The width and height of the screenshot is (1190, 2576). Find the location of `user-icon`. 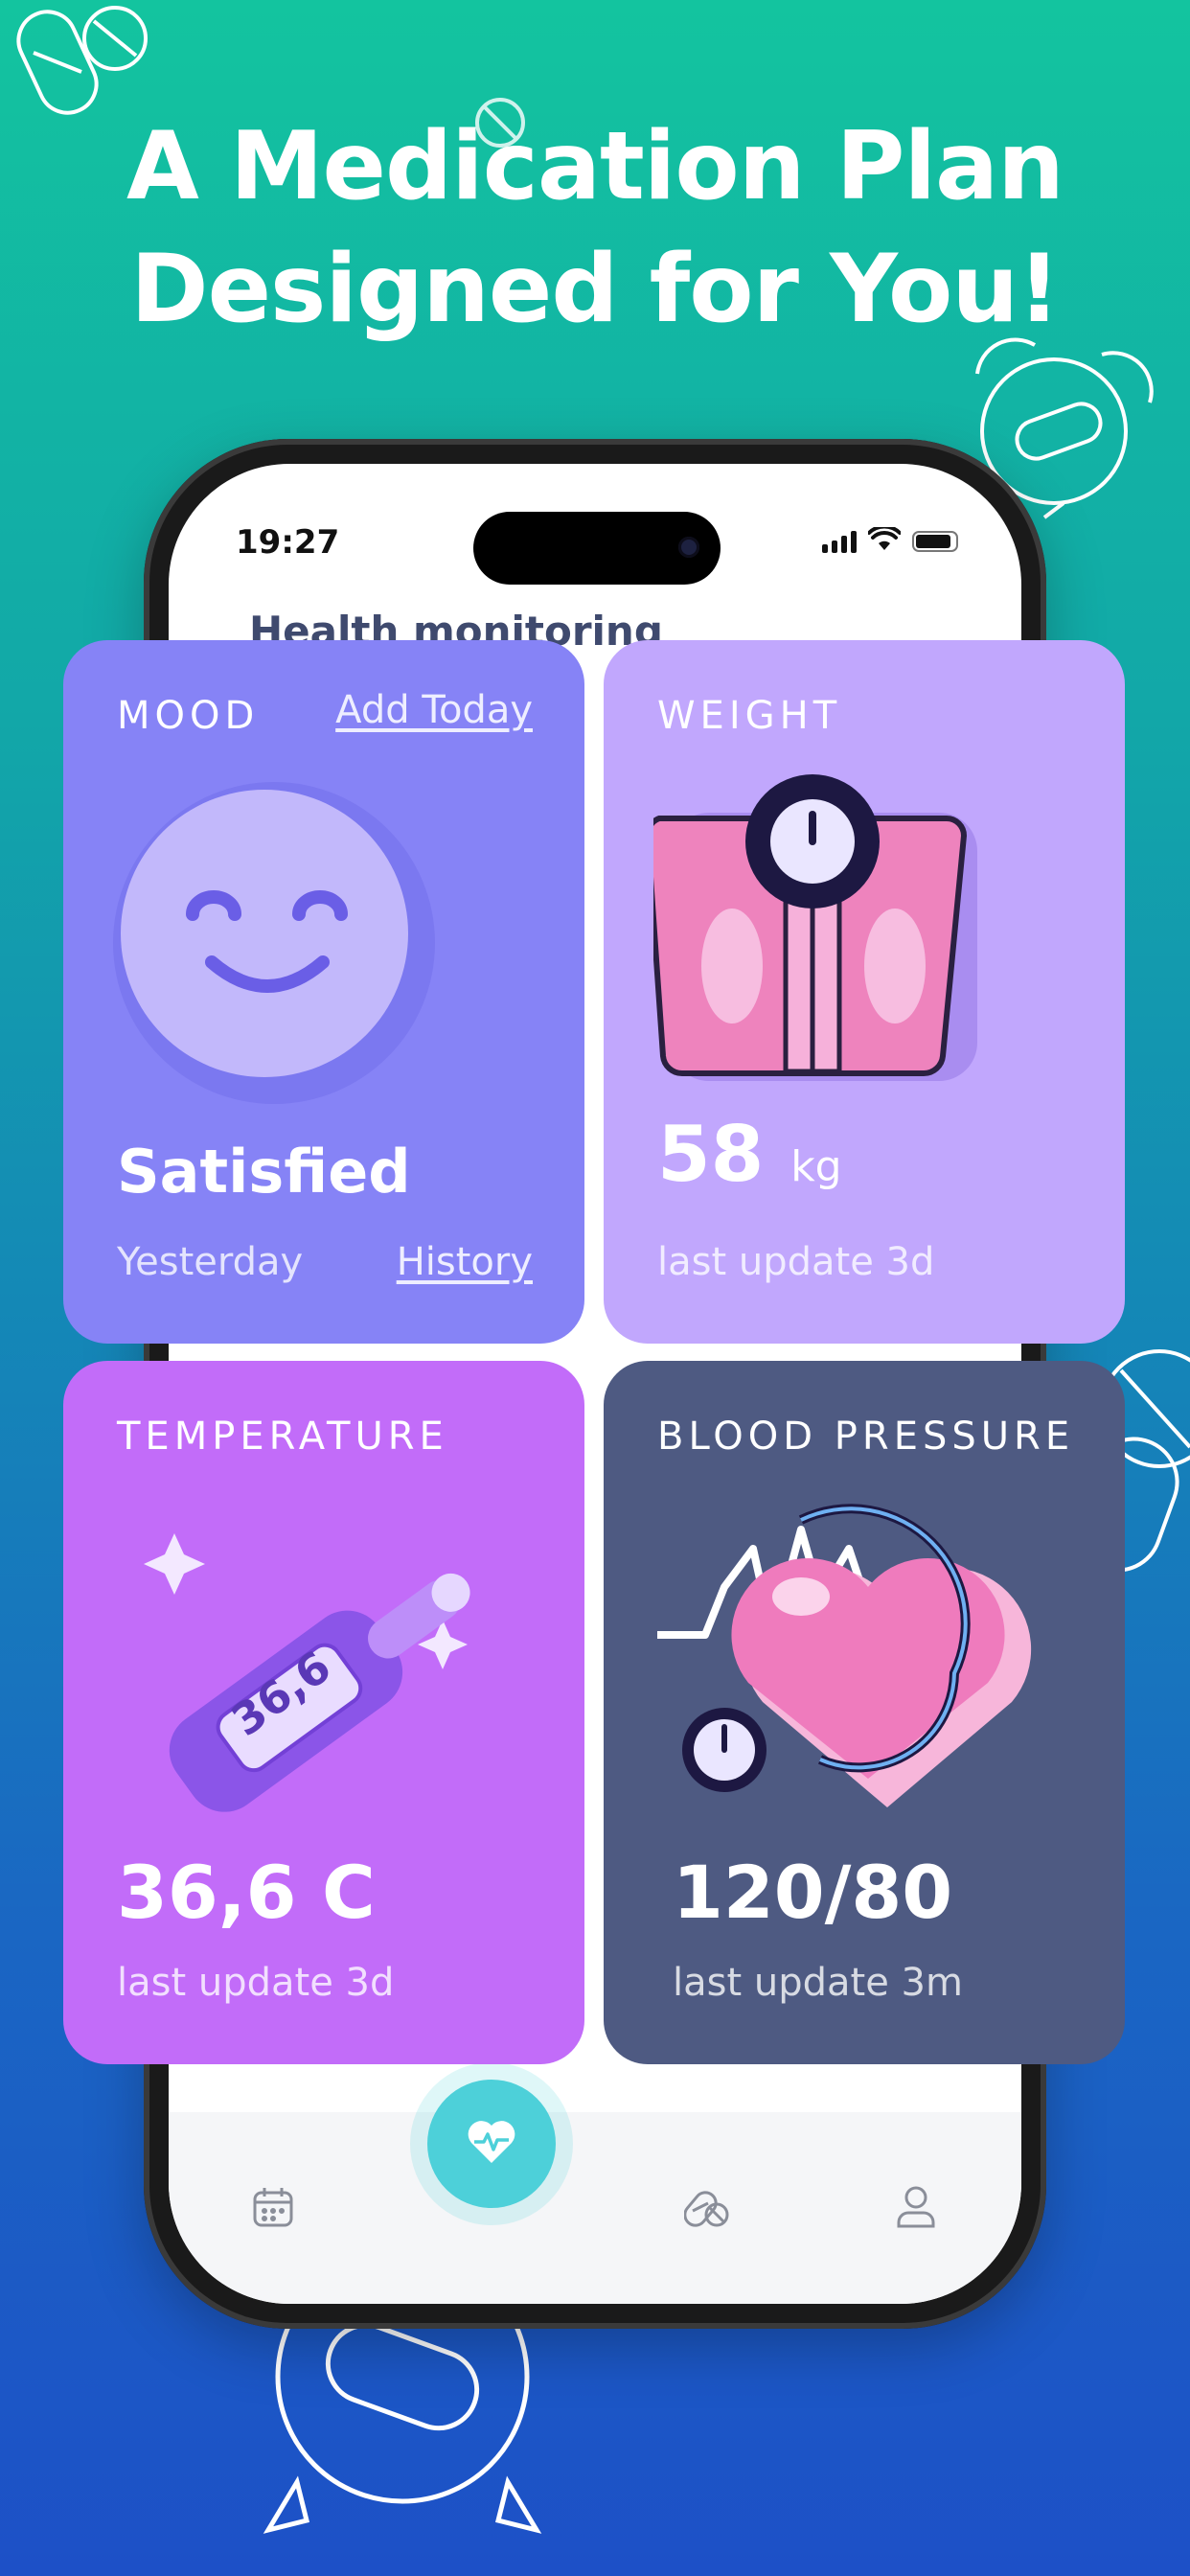

user-icon is located at coordinates (916, 2209).